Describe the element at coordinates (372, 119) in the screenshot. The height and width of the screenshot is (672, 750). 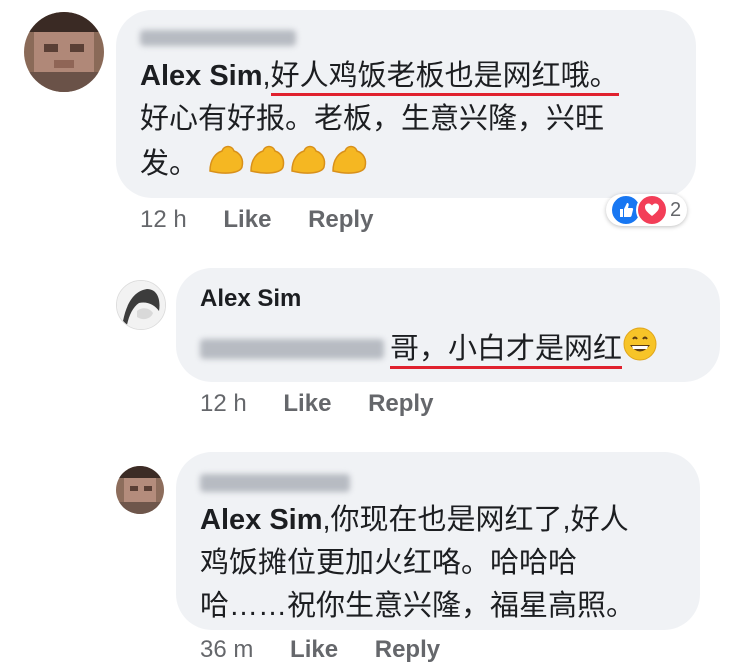
I see `comment-text-line: 好心有好报。老板，生意兴隆，兴旺` at that location.